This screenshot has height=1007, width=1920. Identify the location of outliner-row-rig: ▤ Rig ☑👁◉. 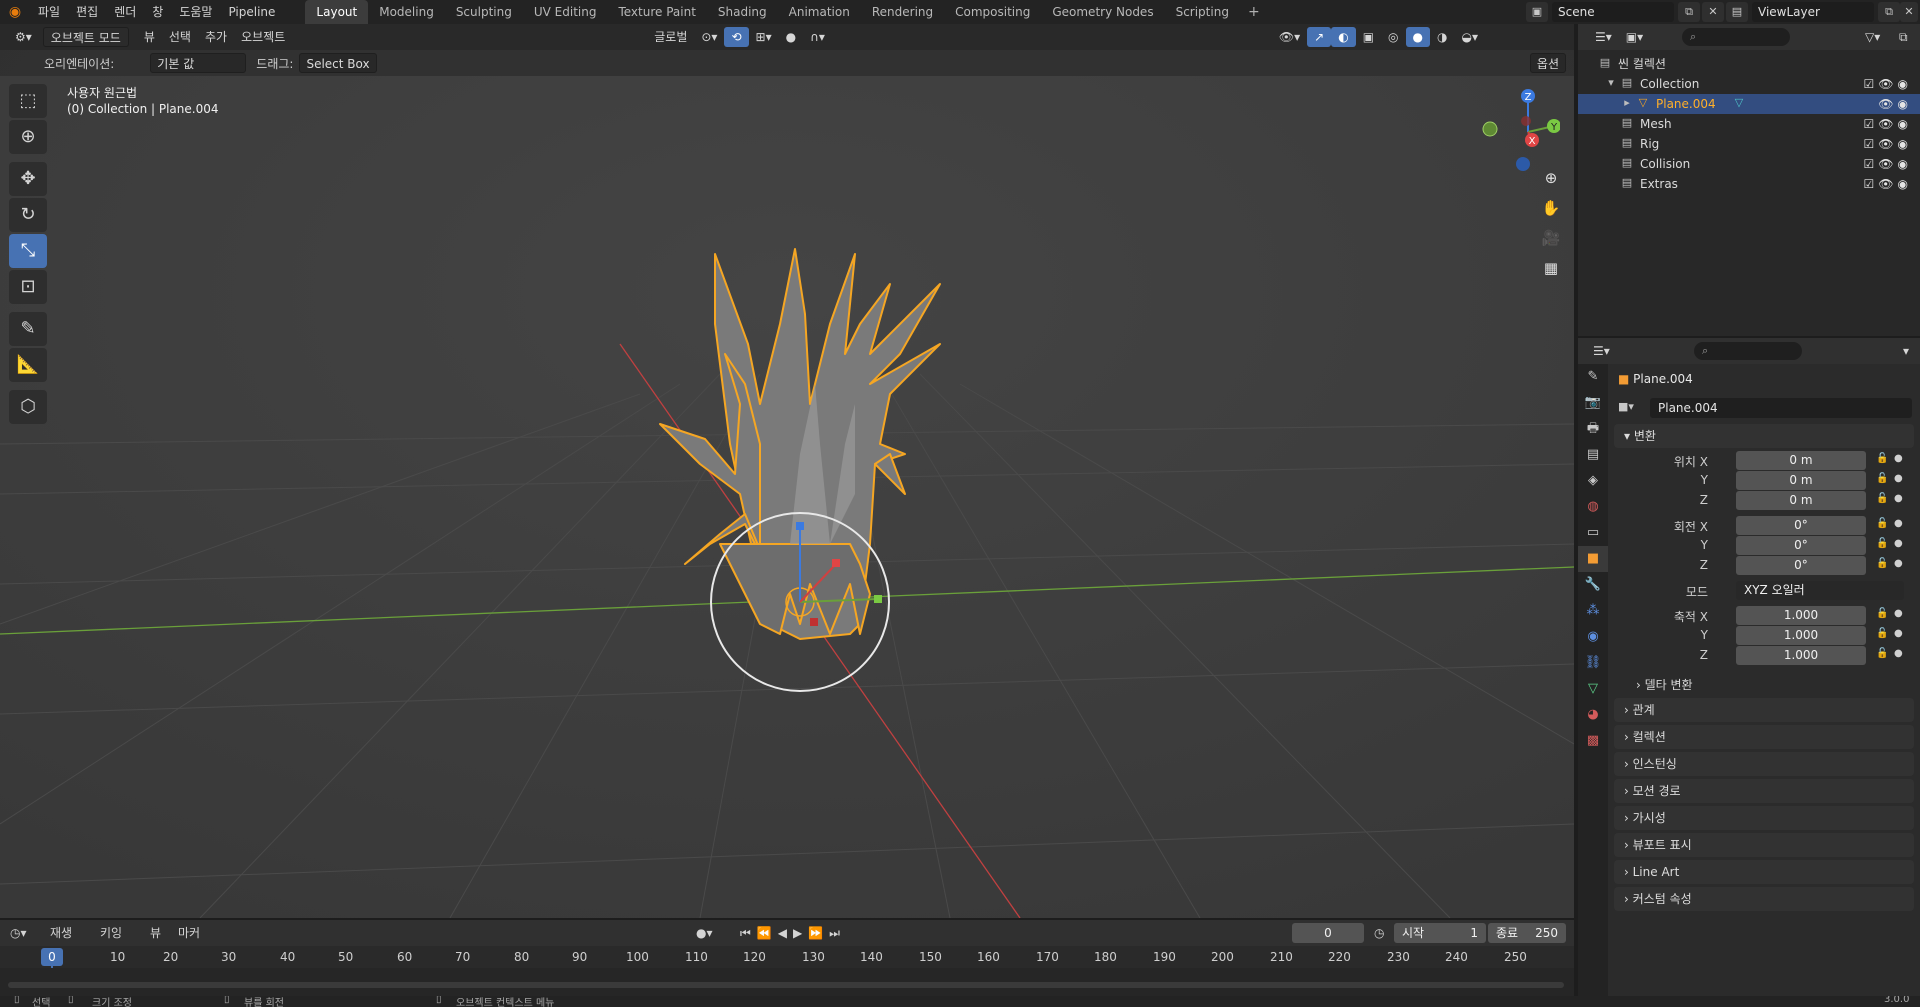
(1749, 144).